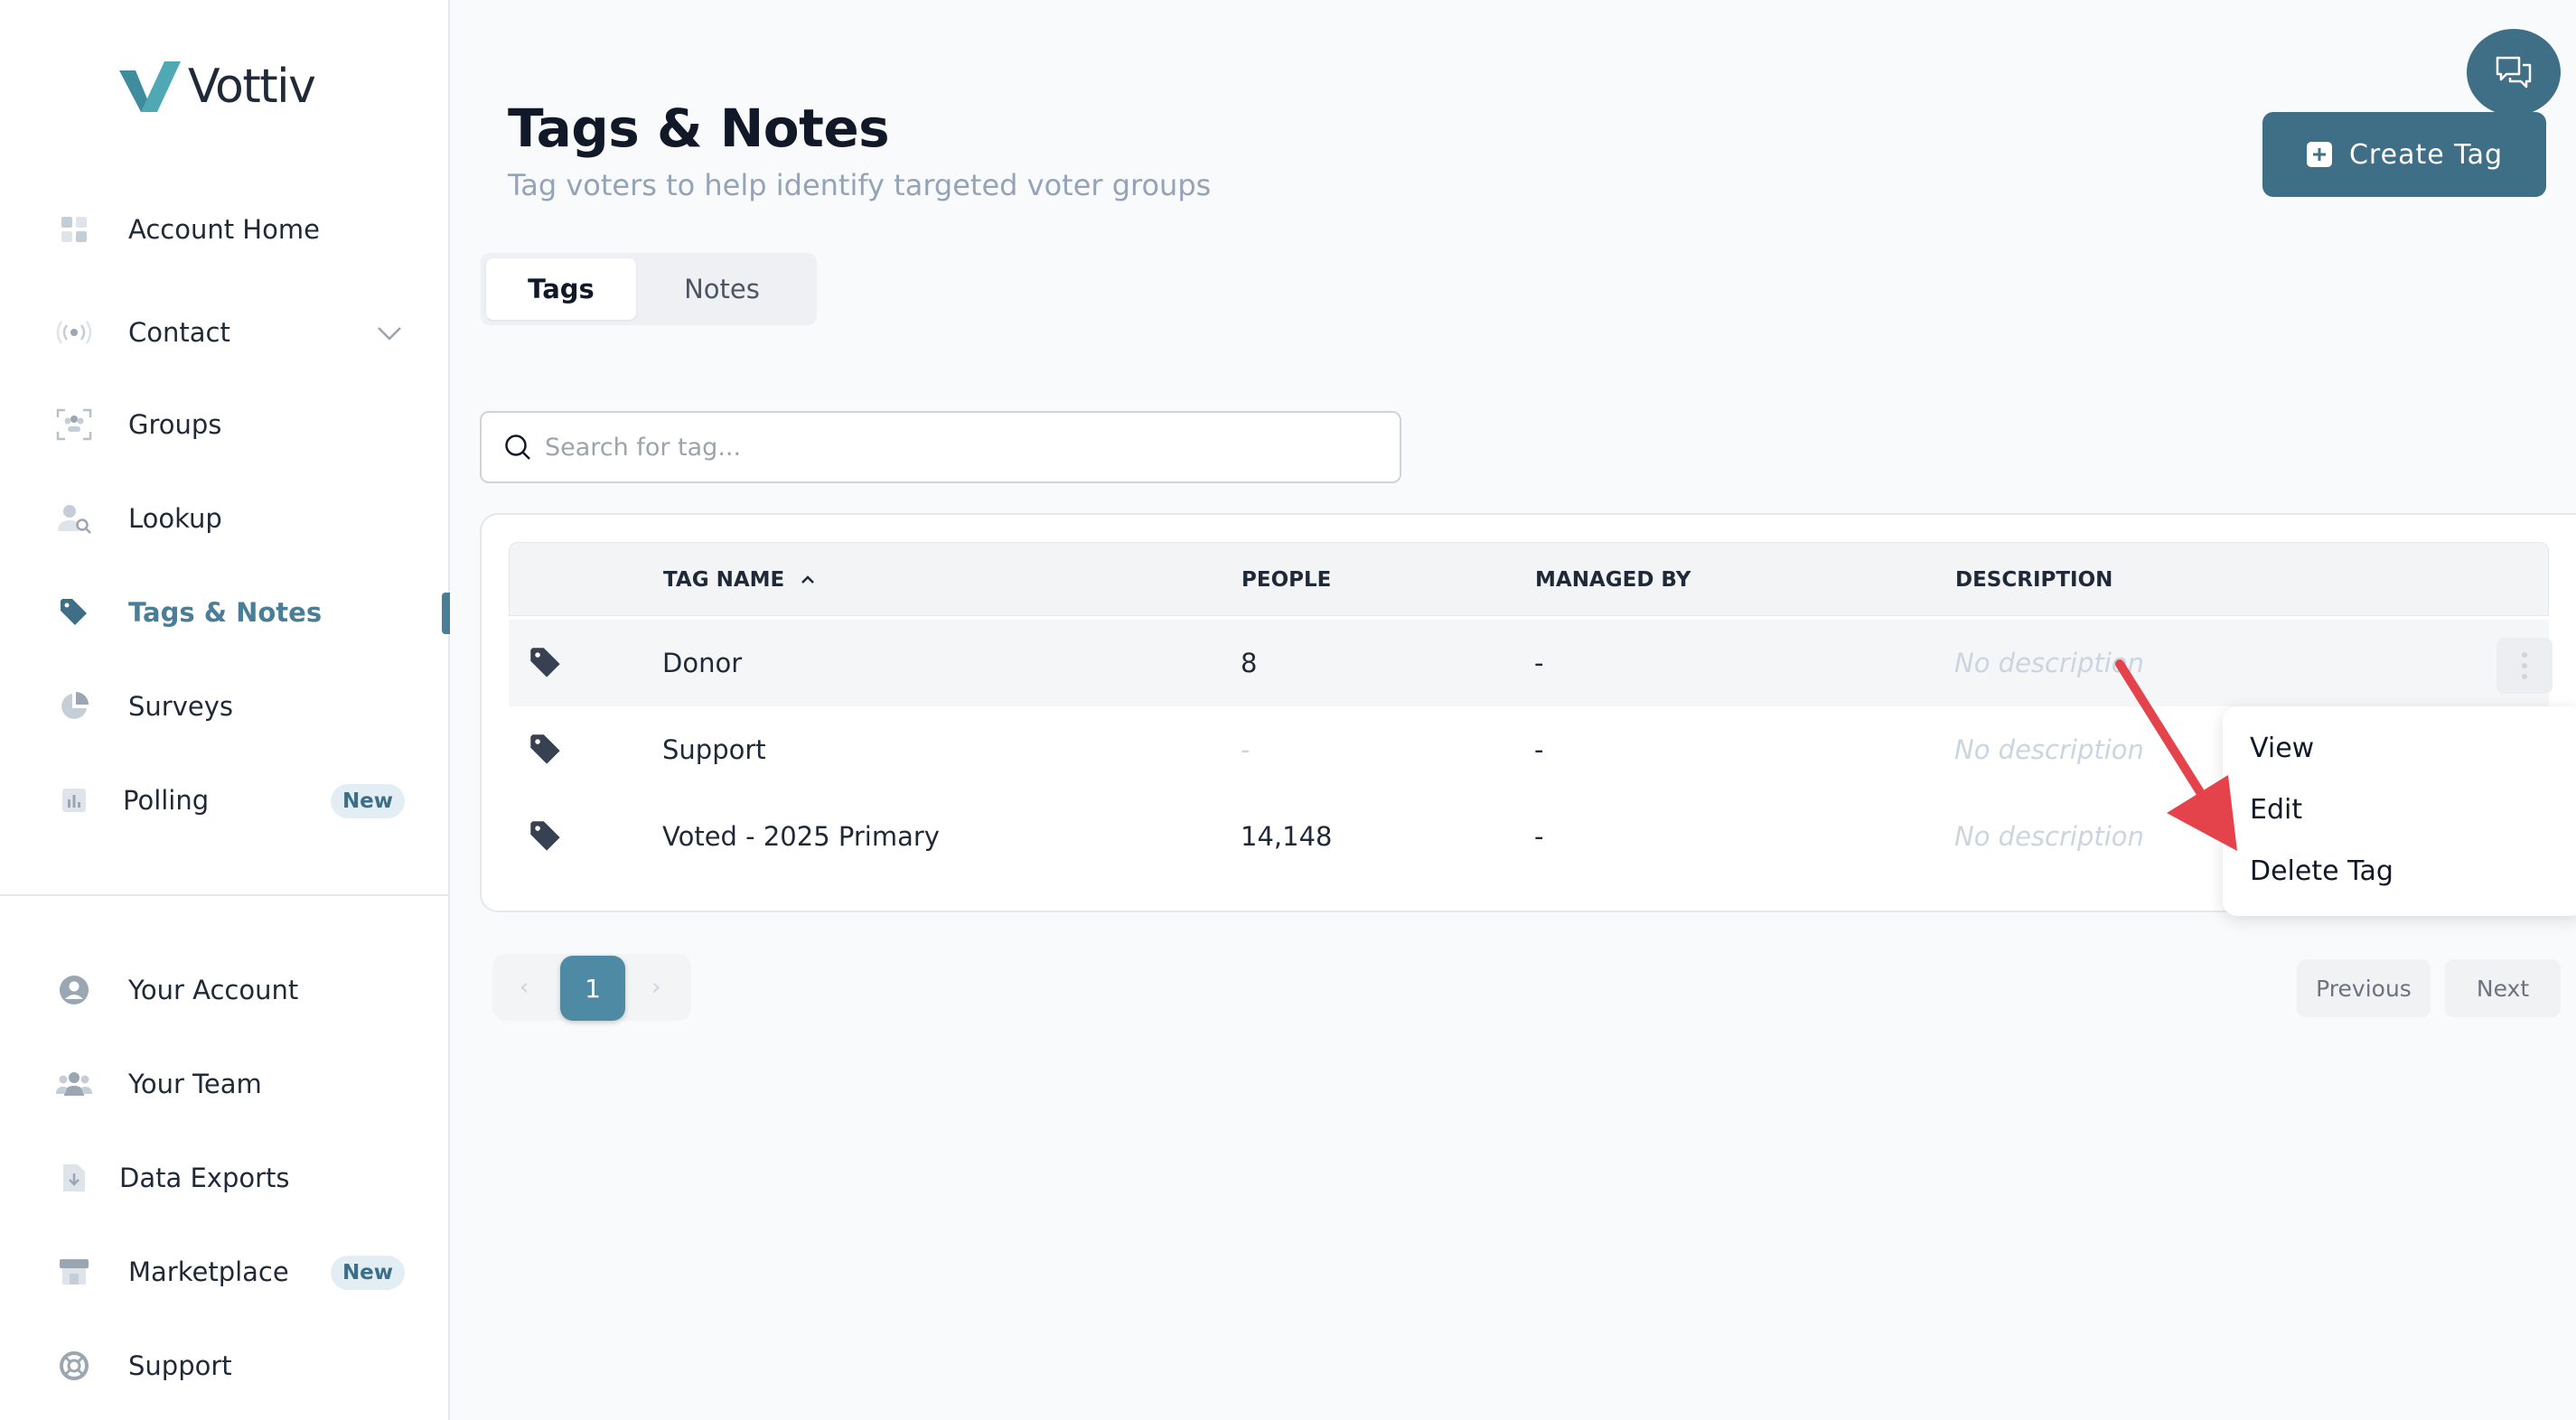 The width and height of the screenshot is (2576, 1420). What do you see at coordinates (195, 1084) in the screenshot?
I see `sidebar-item-label: Your Team` at bounding box center [195, 1084].